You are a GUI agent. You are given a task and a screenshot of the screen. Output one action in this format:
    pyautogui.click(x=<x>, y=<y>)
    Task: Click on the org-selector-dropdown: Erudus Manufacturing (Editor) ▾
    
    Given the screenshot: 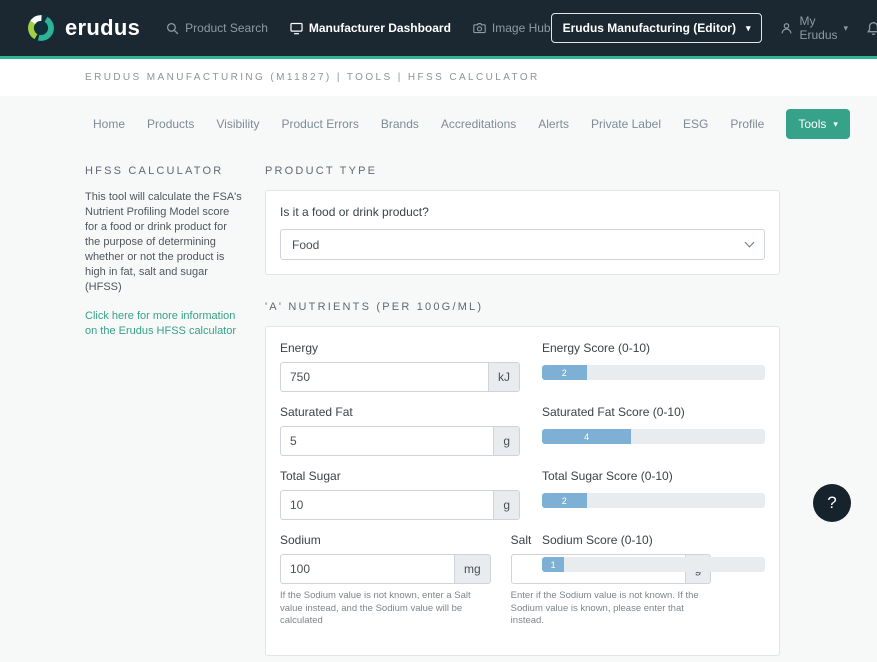 What is the action you would take?
    pyautogui.click(x=657, y=28)
    